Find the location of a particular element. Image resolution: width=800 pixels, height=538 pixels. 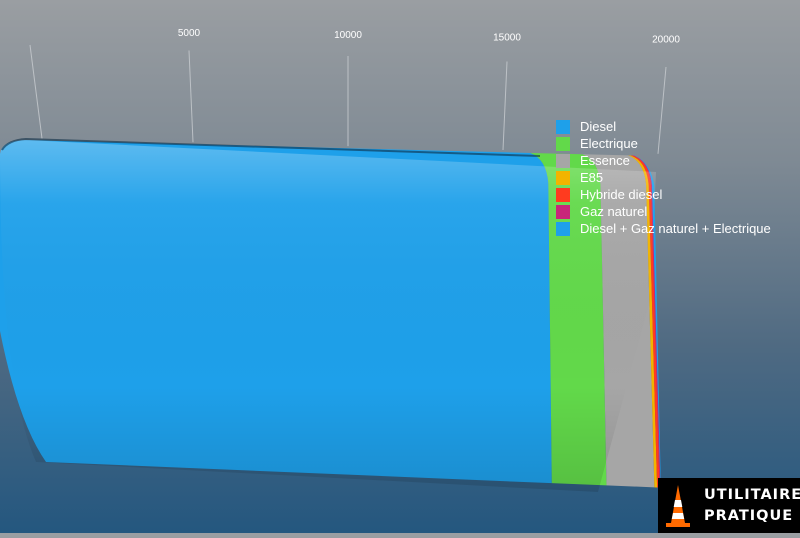

logo-line-2: PRATIQUE is located at coordinates (749, 515).